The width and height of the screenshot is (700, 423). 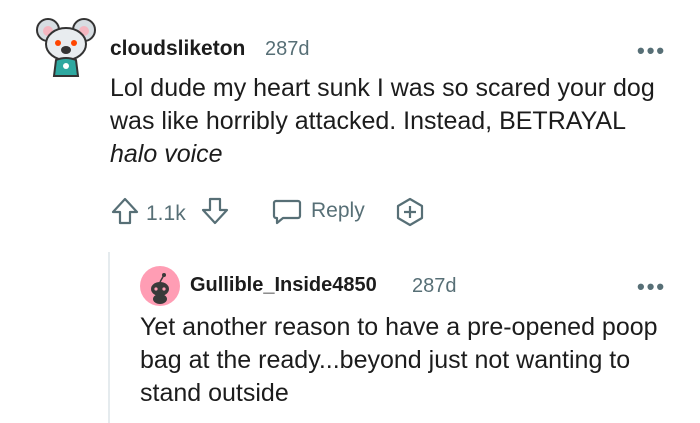 I want to click on more-options-button: •••, so click(x=651, y=51).